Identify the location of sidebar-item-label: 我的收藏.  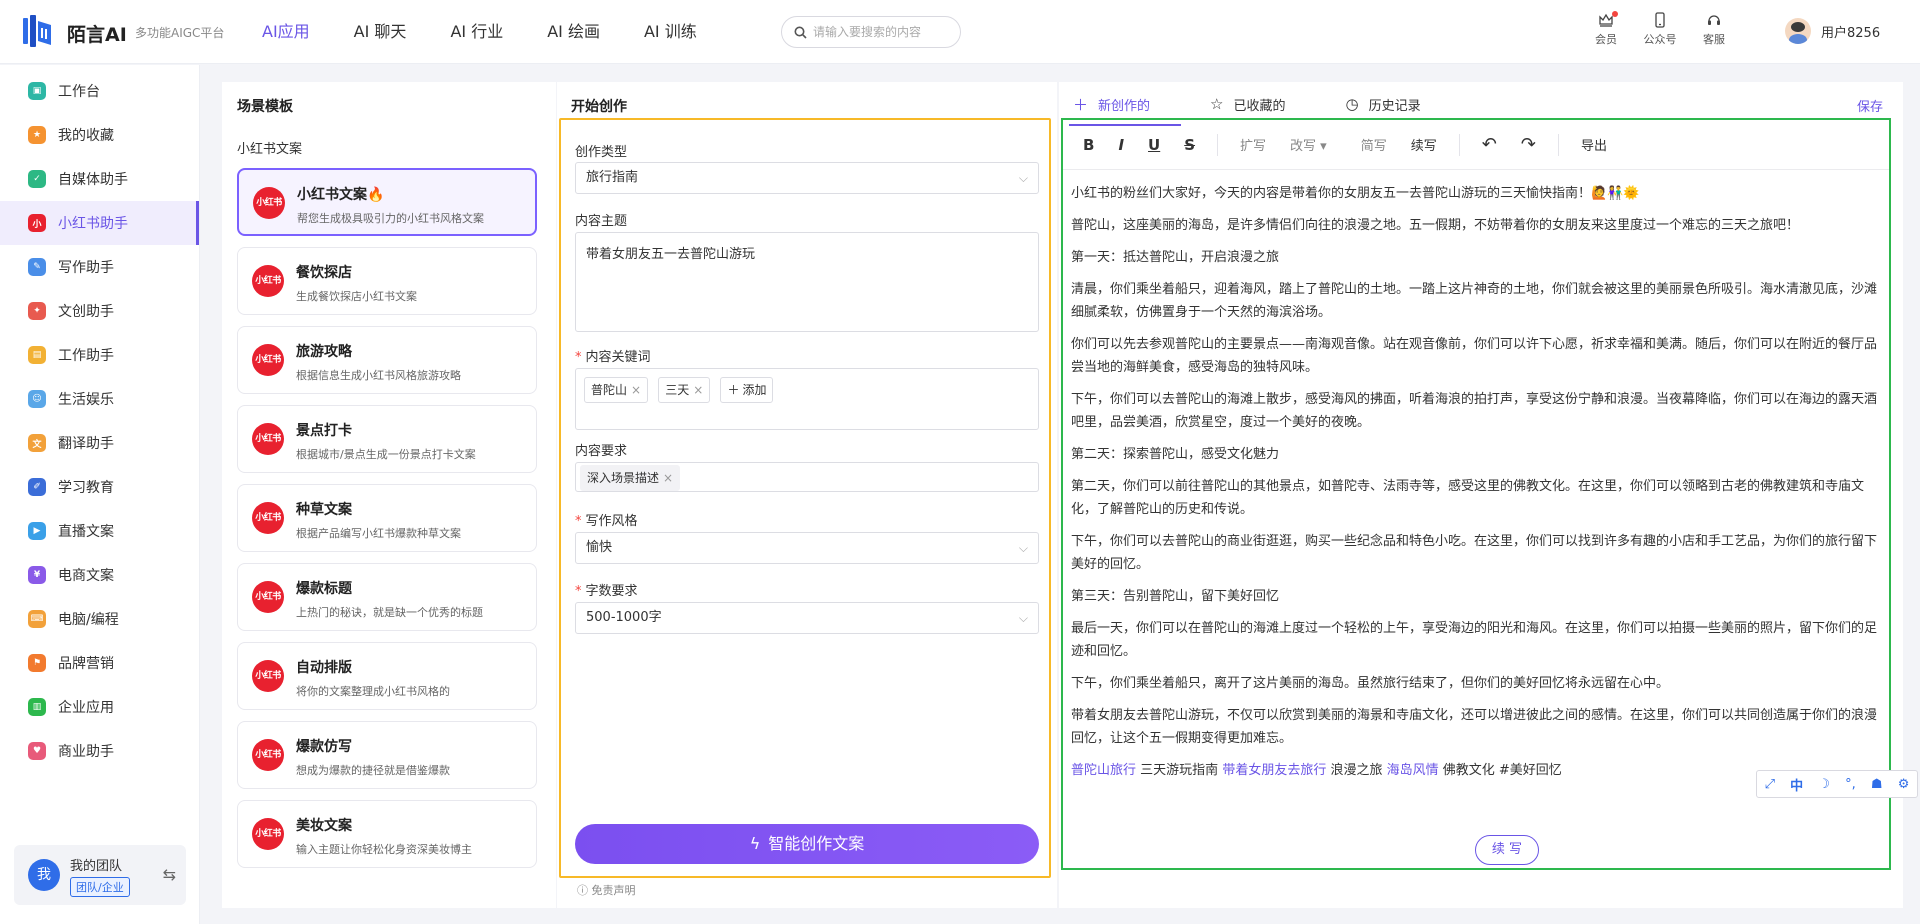
(86, 136).